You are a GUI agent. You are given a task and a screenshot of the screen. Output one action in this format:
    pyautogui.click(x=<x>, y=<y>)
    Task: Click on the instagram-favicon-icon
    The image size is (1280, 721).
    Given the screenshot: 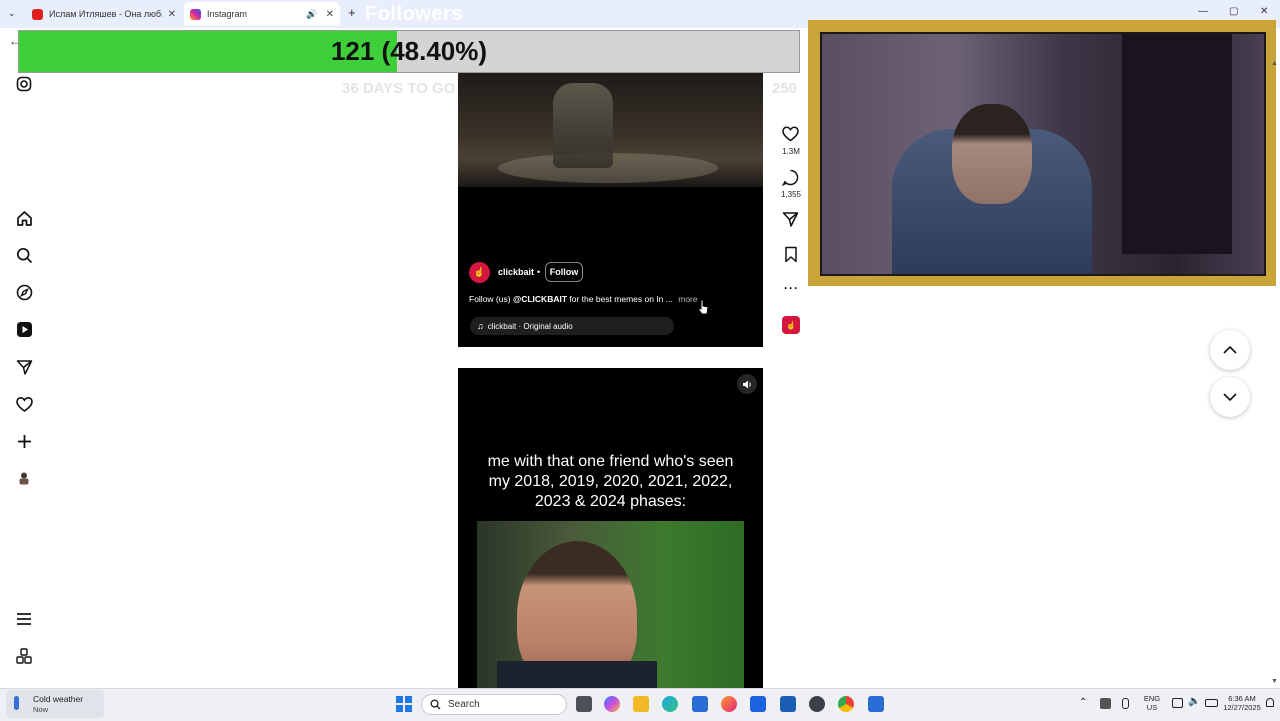 What is the action you would take?
    pyautogui.click(x=195, y=14)
    